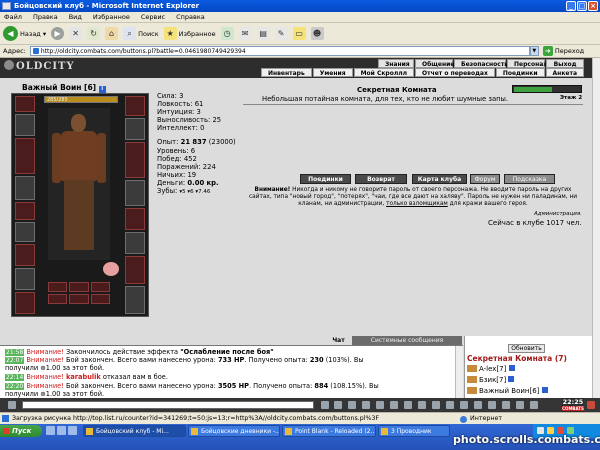 This screenshot has width=600, height=450. What do you see at coordinates (13, 17) in the screenshot?
I see `menu-file: Файл` at bounding box center [13, 17].